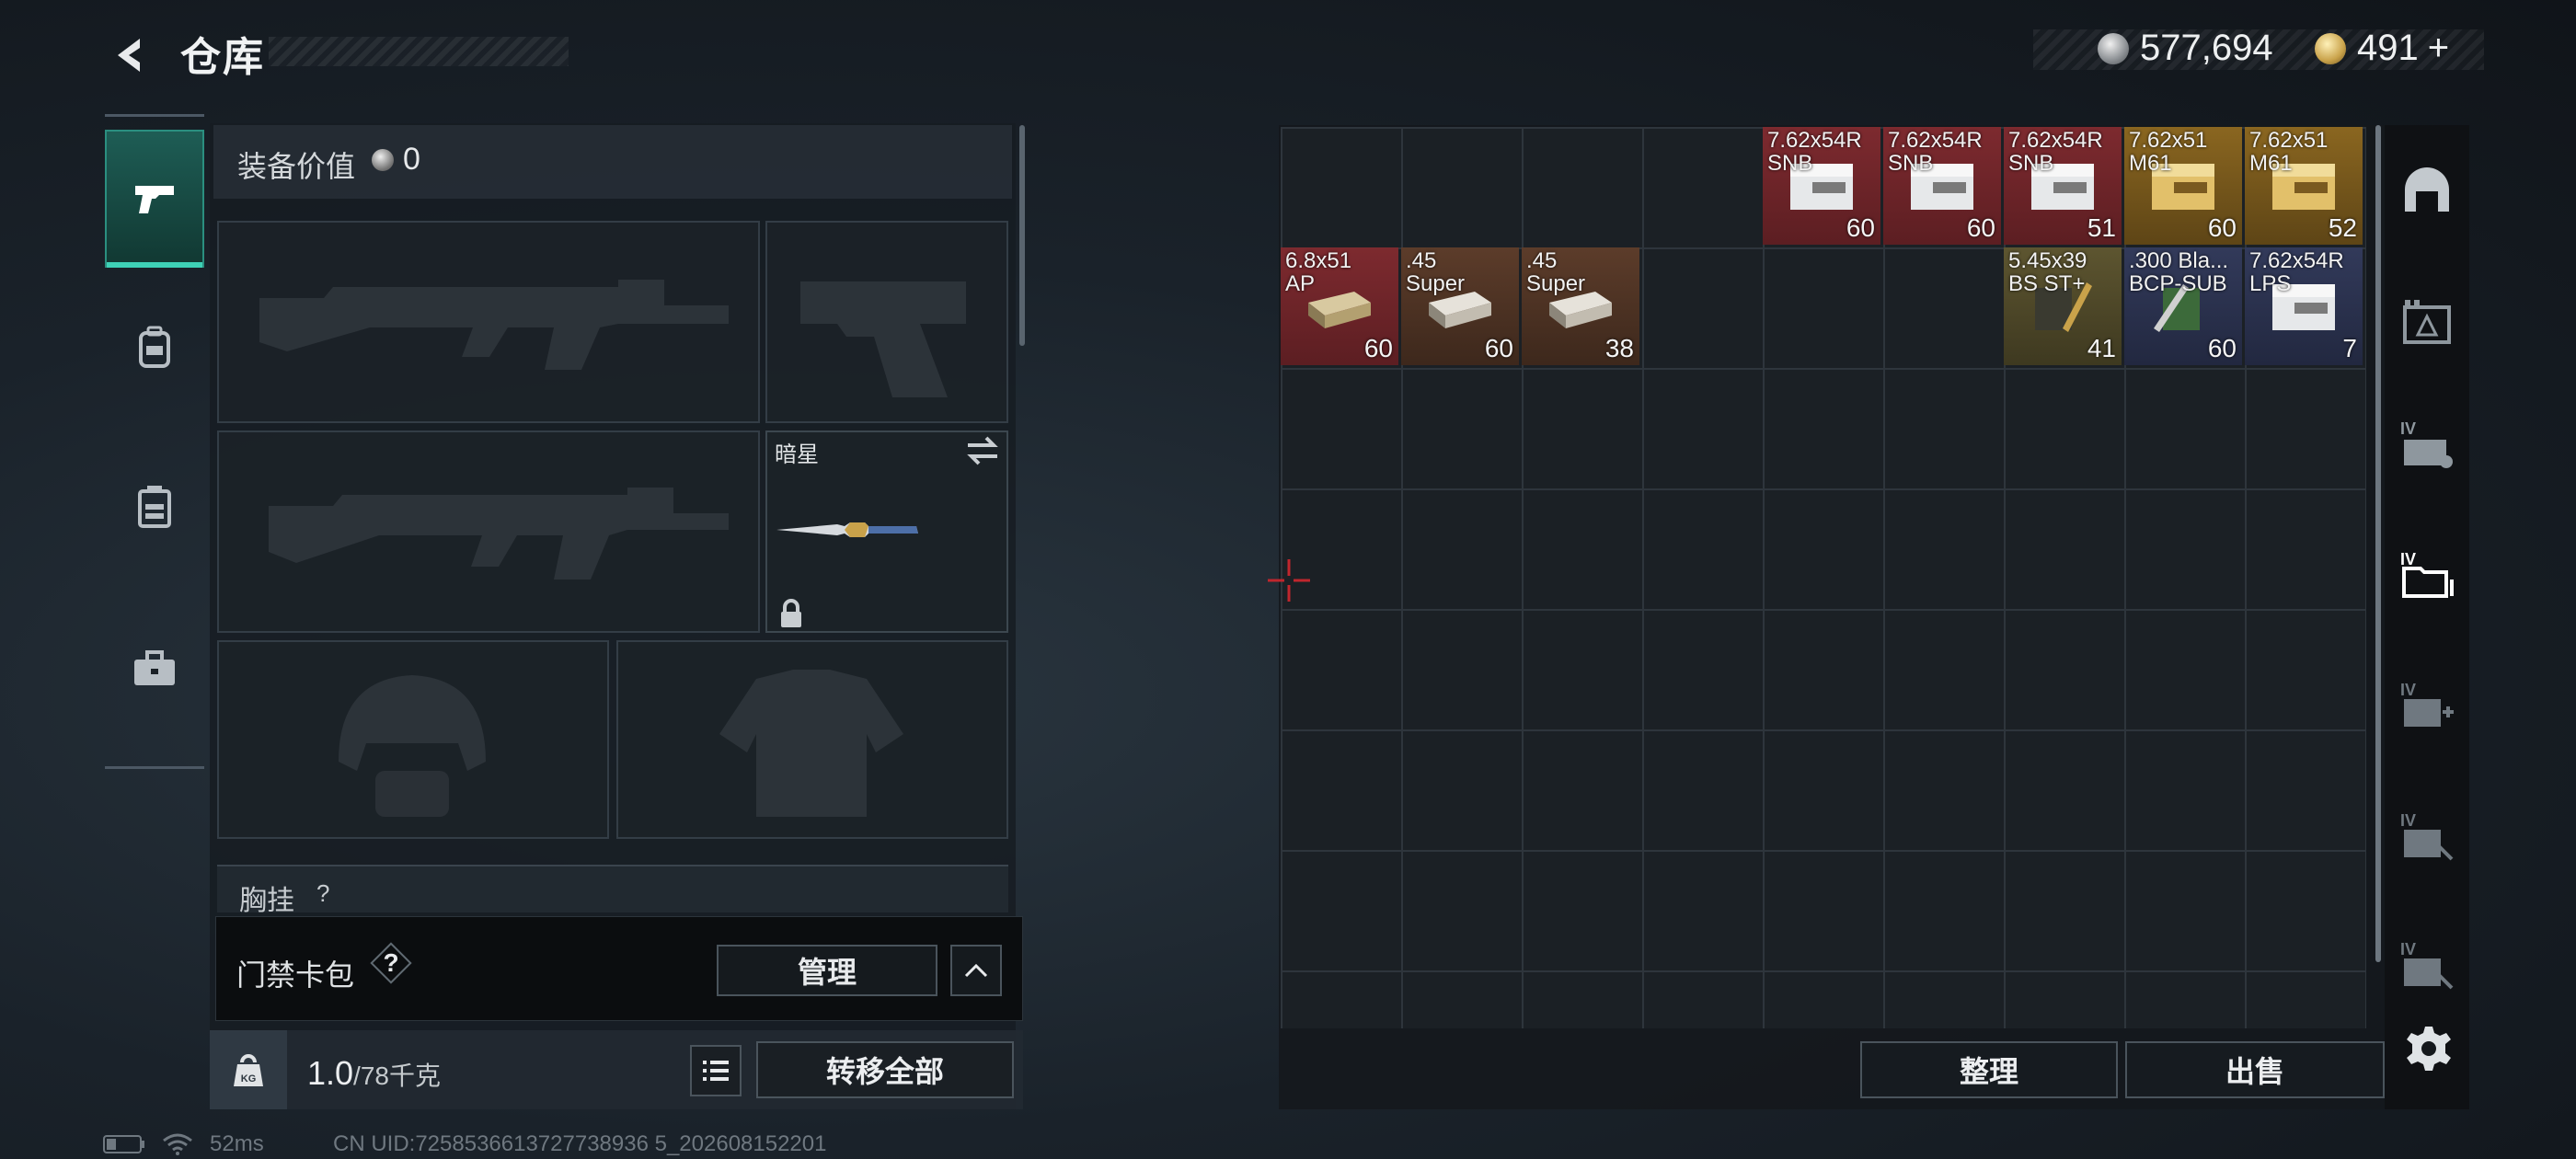  I want to click on gold-amount: 491, so click(2388, 48).